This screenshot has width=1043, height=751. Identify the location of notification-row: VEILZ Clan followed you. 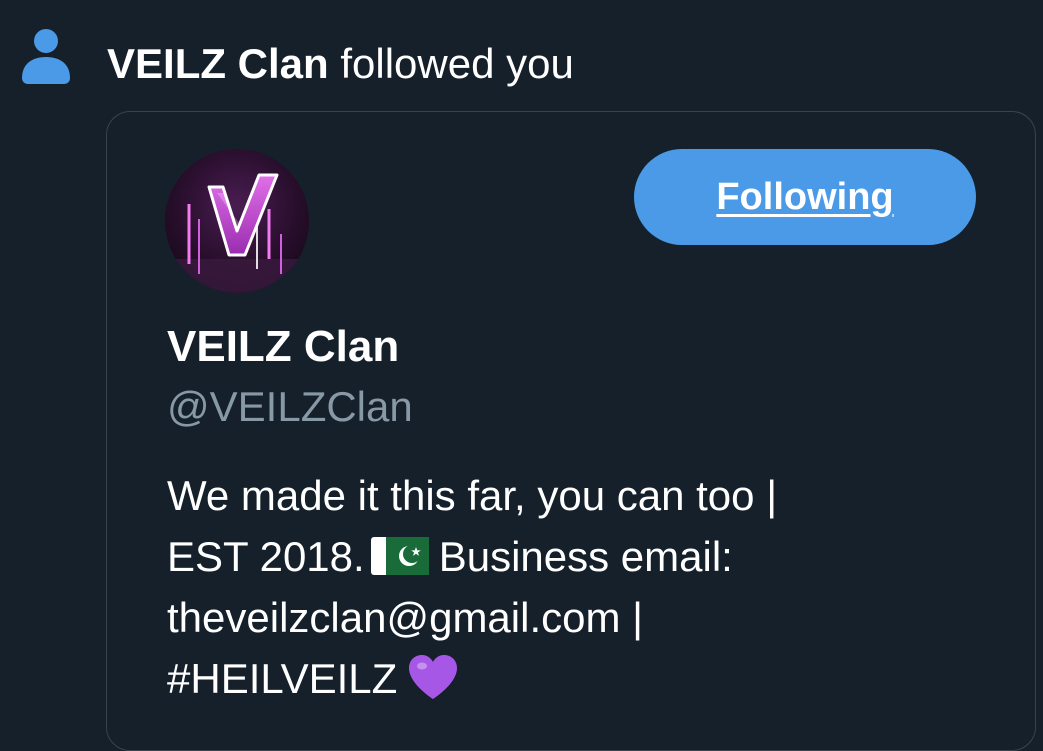
(521, 55).